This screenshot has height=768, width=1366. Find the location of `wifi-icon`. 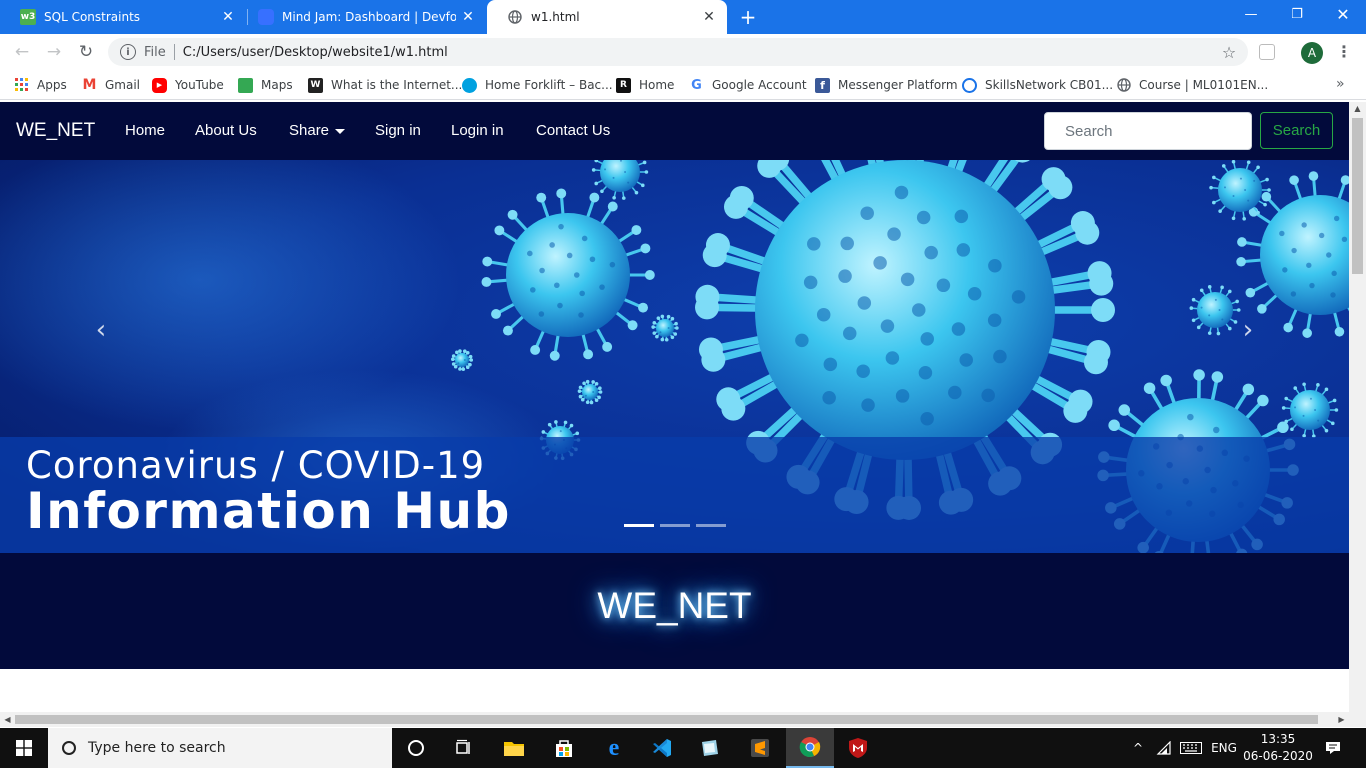

wifi-icon is located at coordinates (1164, 748).